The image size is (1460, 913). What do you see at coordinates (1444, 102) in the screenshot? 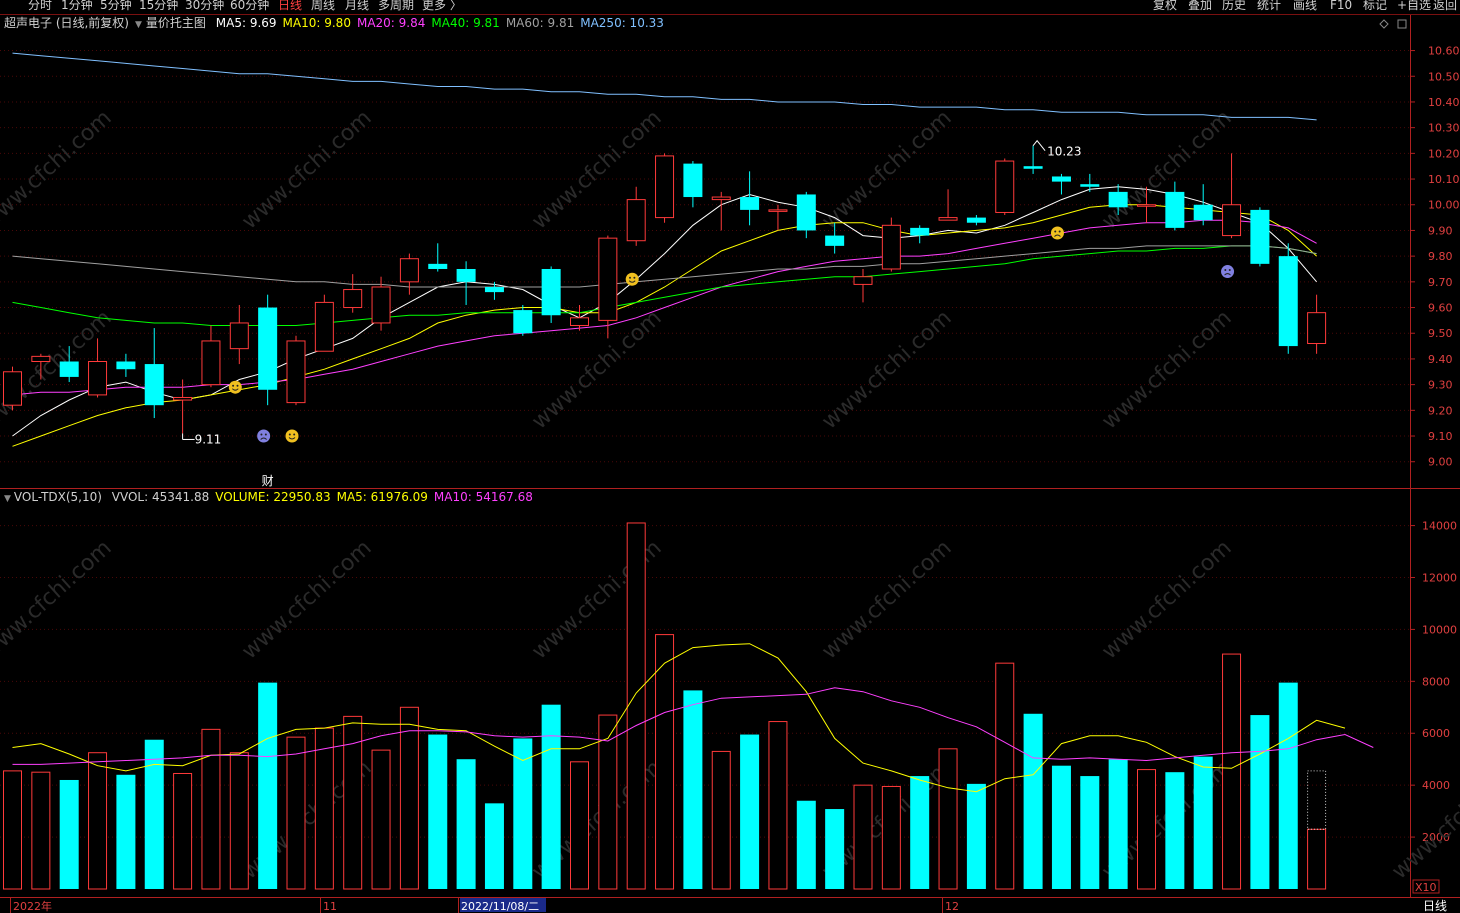
I see `price-tick-label: 10.40` at bounding box center [1444, 102].